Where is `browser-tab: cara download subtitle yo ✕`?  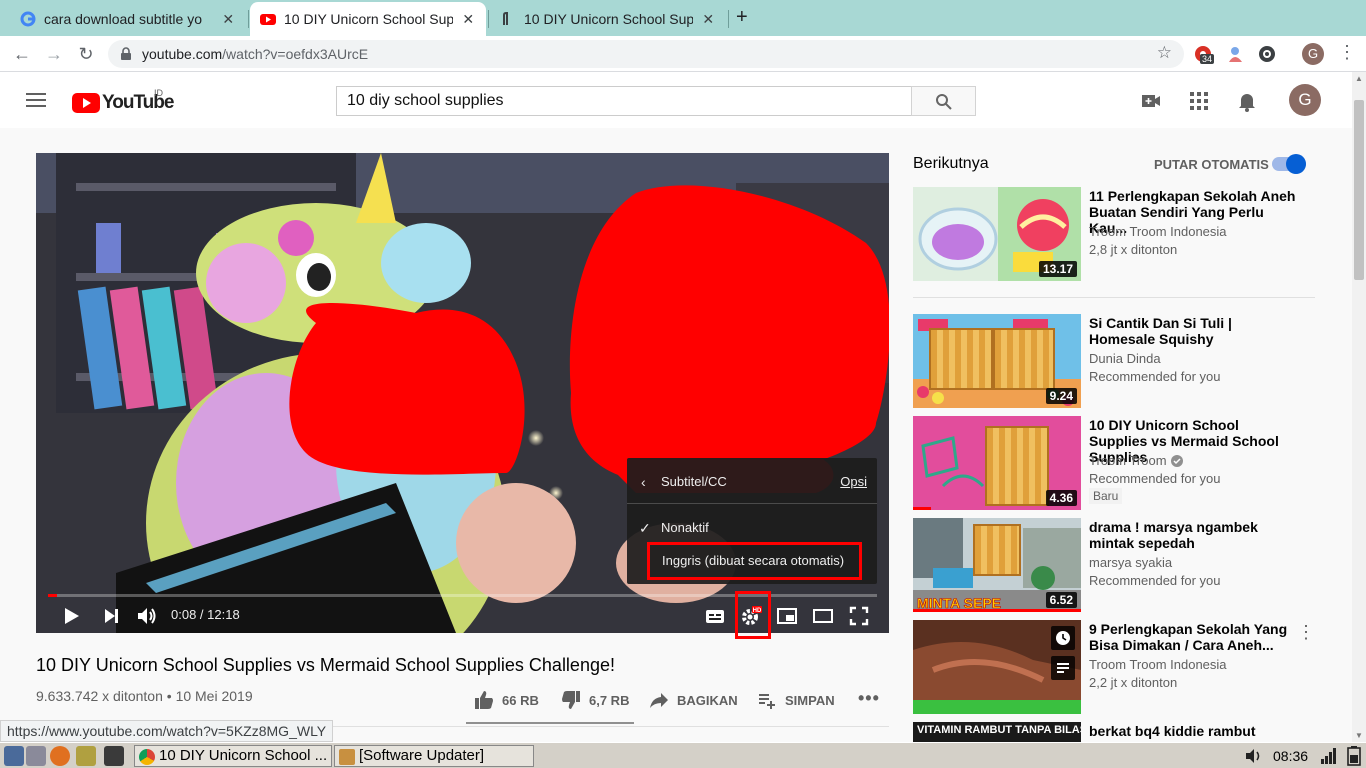 browser-tab: cara download subtitle yo ✕ is located at coordinates (128, 19).